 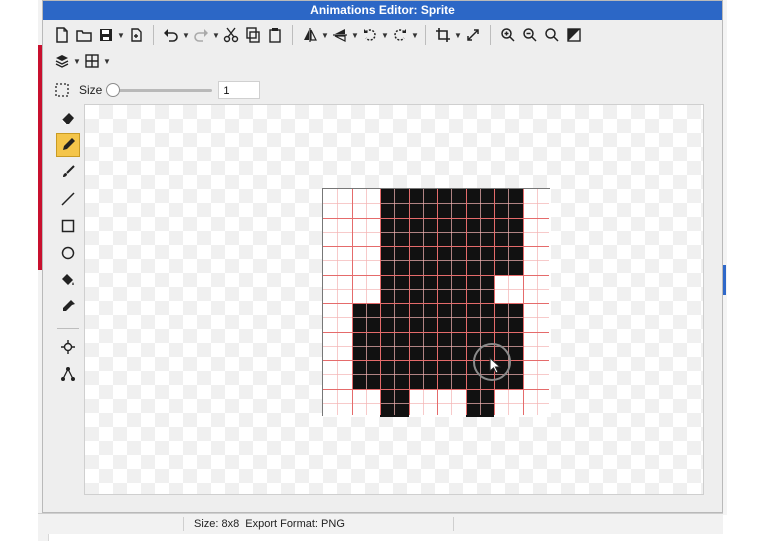 I want to click on flip-vertical-caret: ▼, so click(x=355, y=35).